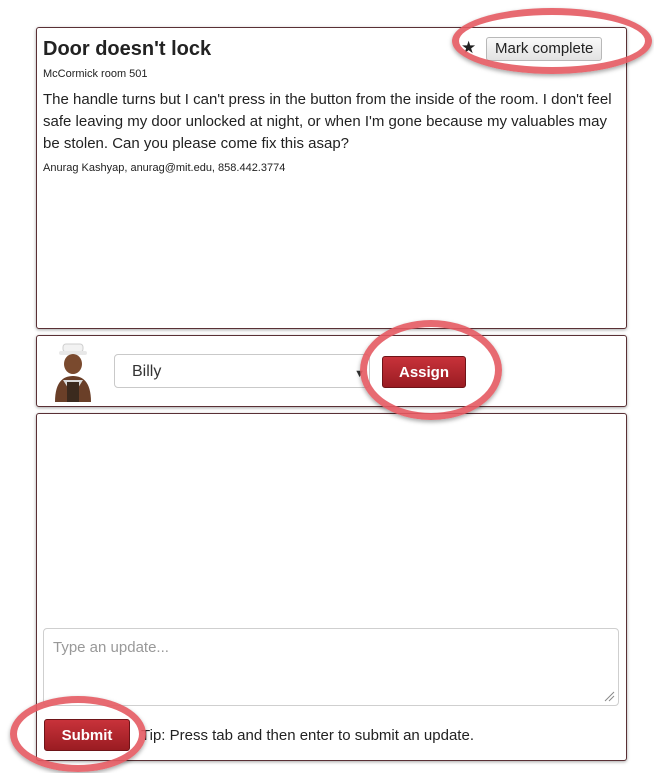 Image resolution: width=654 pixels, height=773 pixels. I want to click on dropdown-arrow-icon: ▼, so click(359, 374).